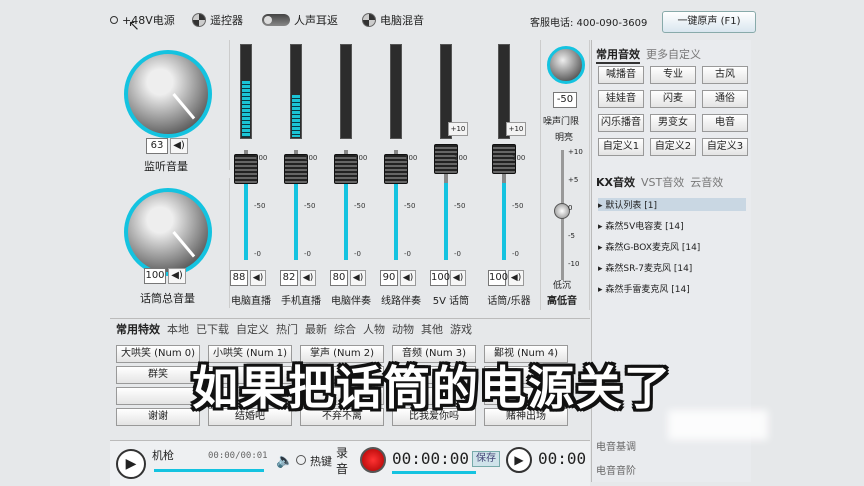  I want to click on effects-category-tab: 自定义, so click(252, 329).